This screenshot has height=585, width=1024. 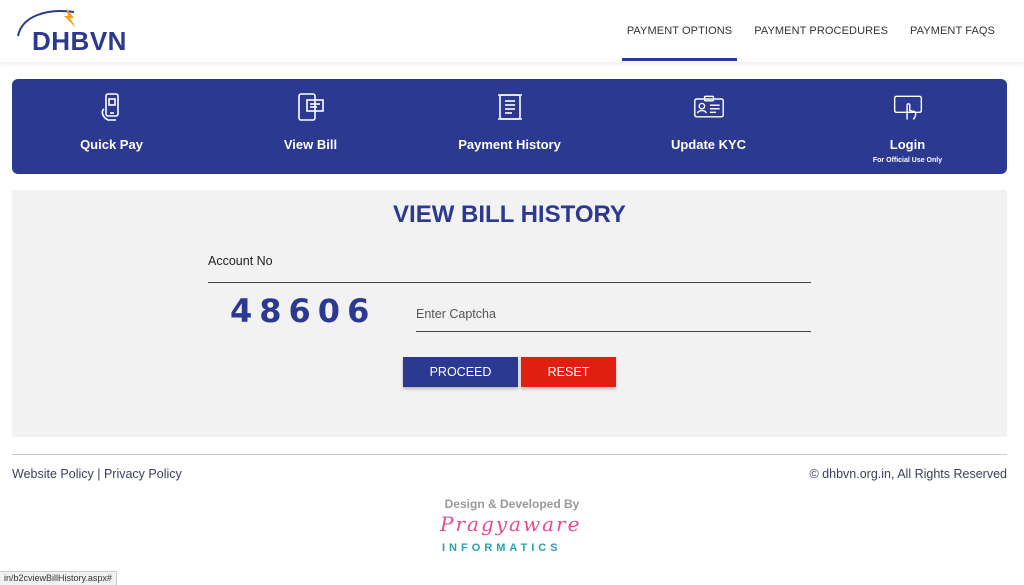 What do you see at coordinates (79, 41) in the screenshot?
I see `logo-text: DHBVN` at bounding box center [79, 41].